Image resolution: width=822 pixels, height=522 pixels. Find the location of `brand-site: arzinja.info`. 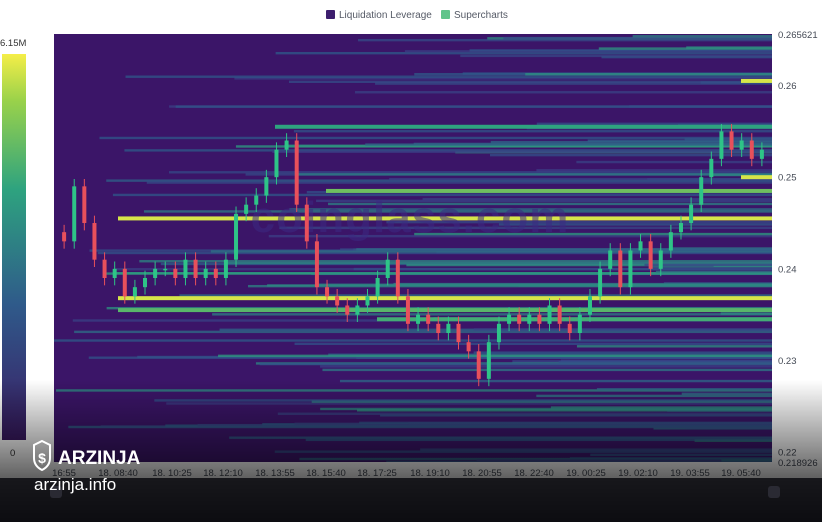

brand-site: arzinja.info is located at coordinates (75, 484).